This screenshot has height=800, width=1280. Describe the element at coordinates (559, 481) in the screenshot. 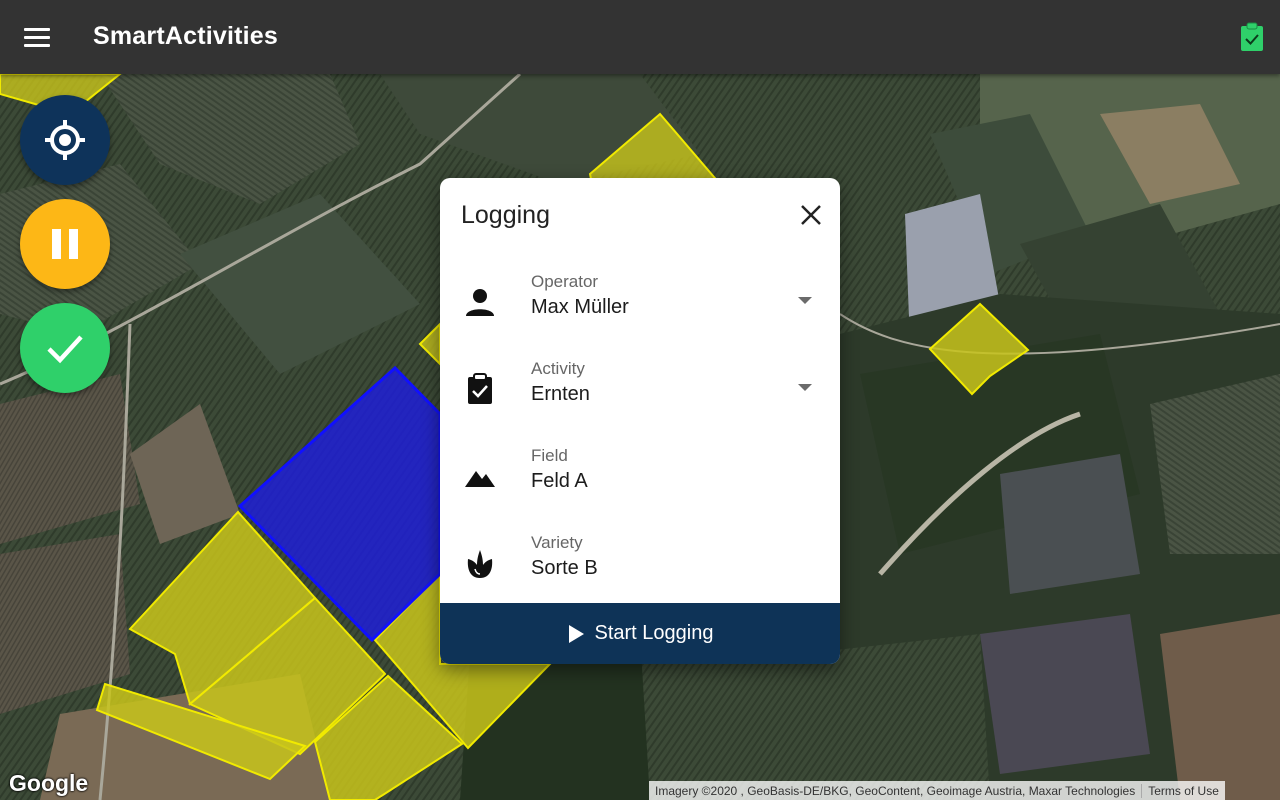

I see `field-value: Feld A` at that location.